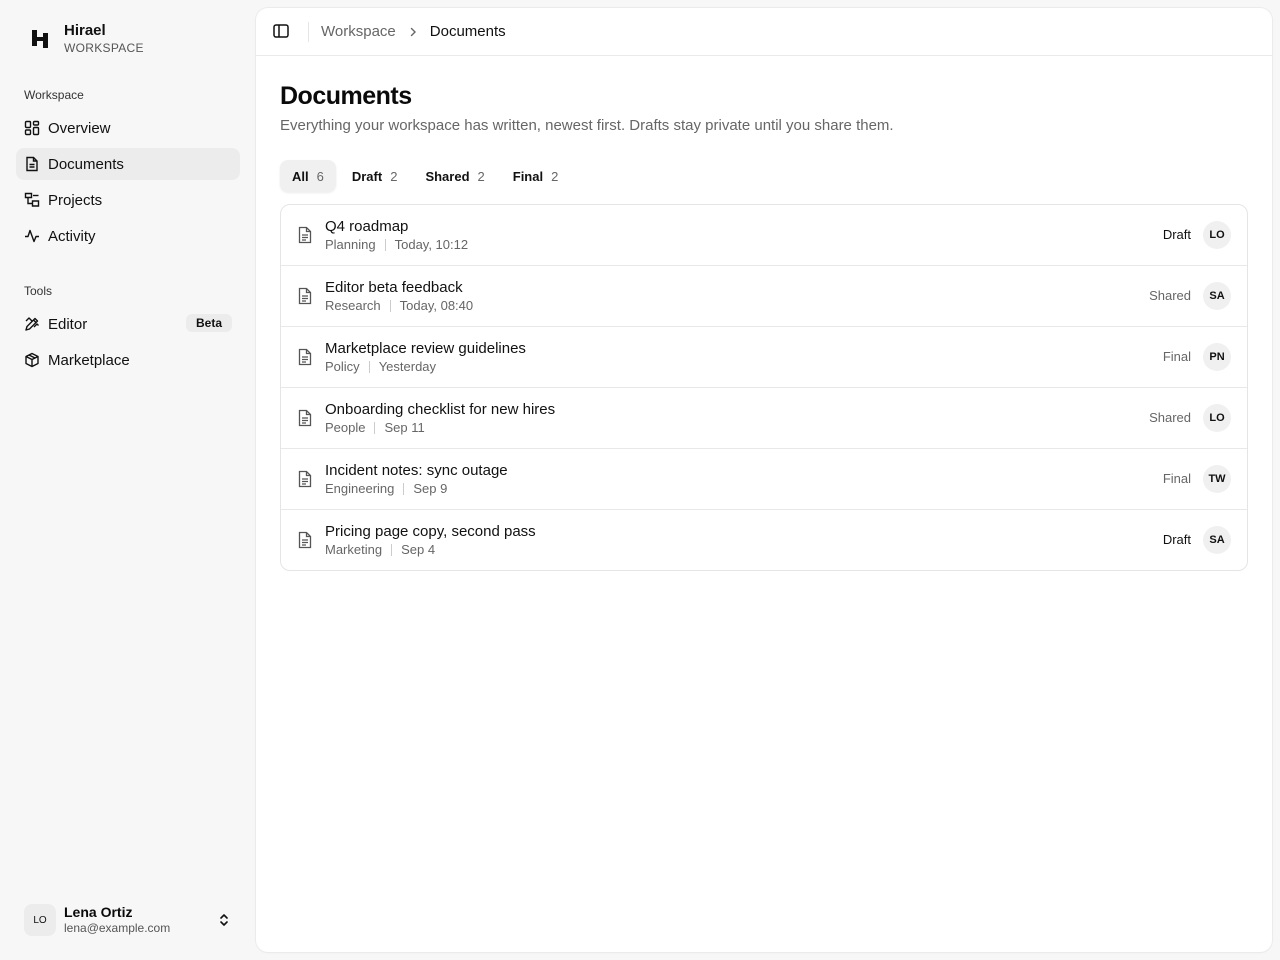 The image size is (1280, 960). Describe the element at coordinates (528, 176) in the screenshot. I see `tab-label: Final` at that location.